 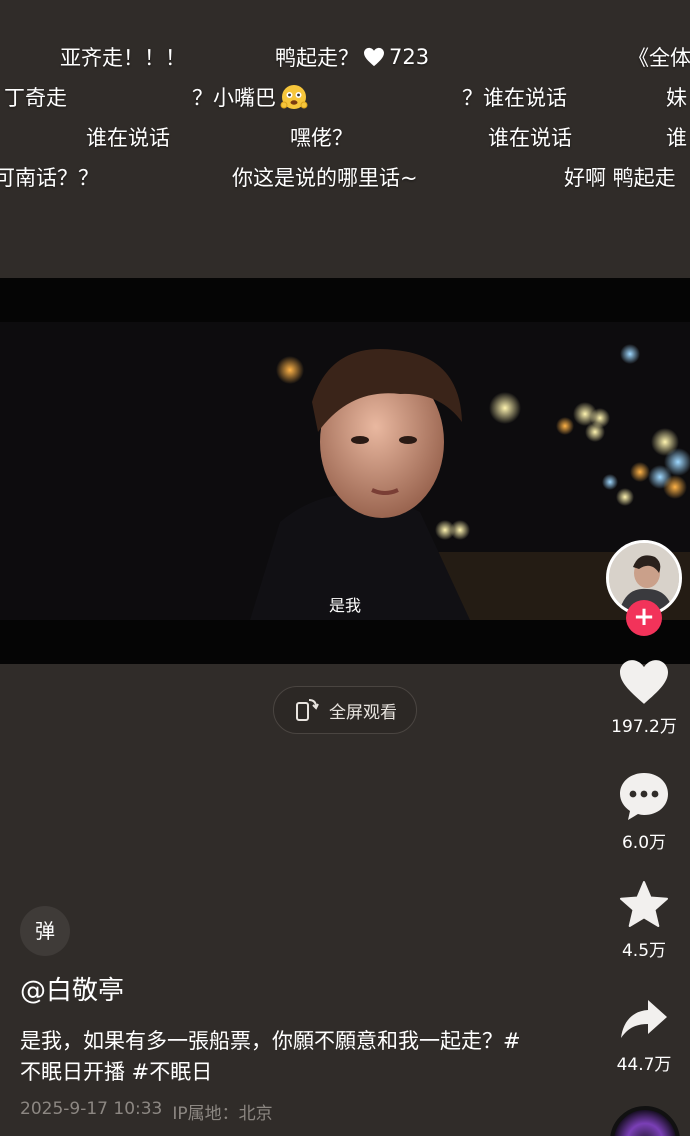 I want to click on creator-username: @白敬亭, so click(x=72, y=988).